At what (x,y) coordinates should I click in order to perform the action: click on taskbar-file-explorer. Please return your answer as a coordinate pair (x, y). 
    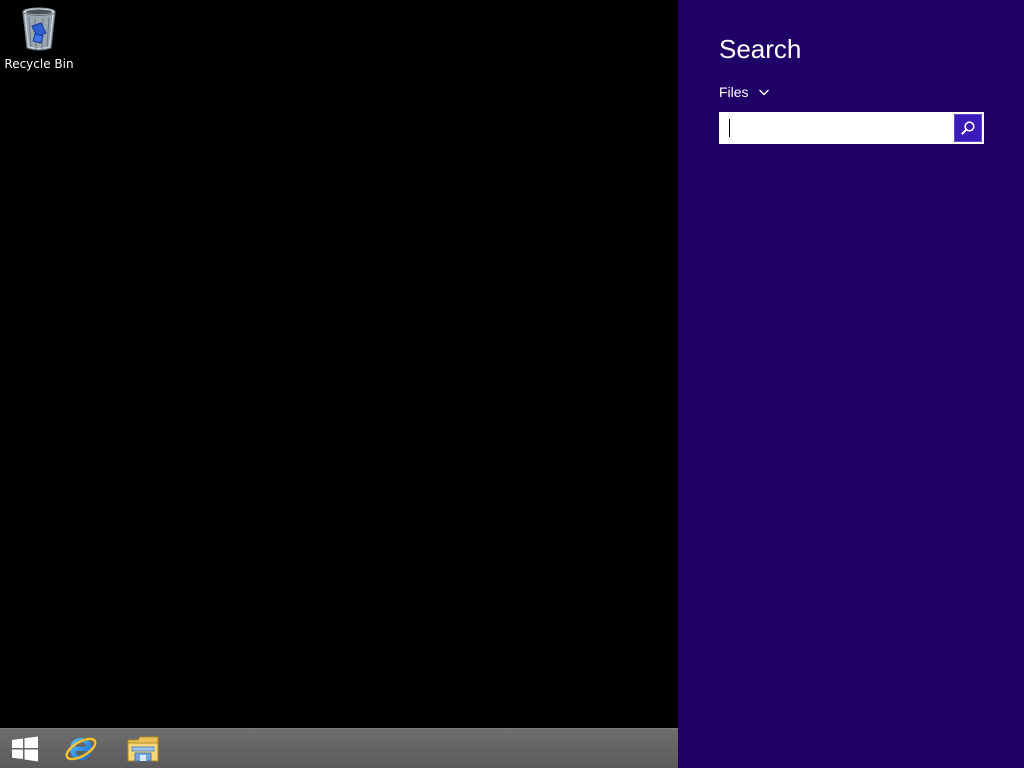
    Looking at the image, I should click on (143, 748).